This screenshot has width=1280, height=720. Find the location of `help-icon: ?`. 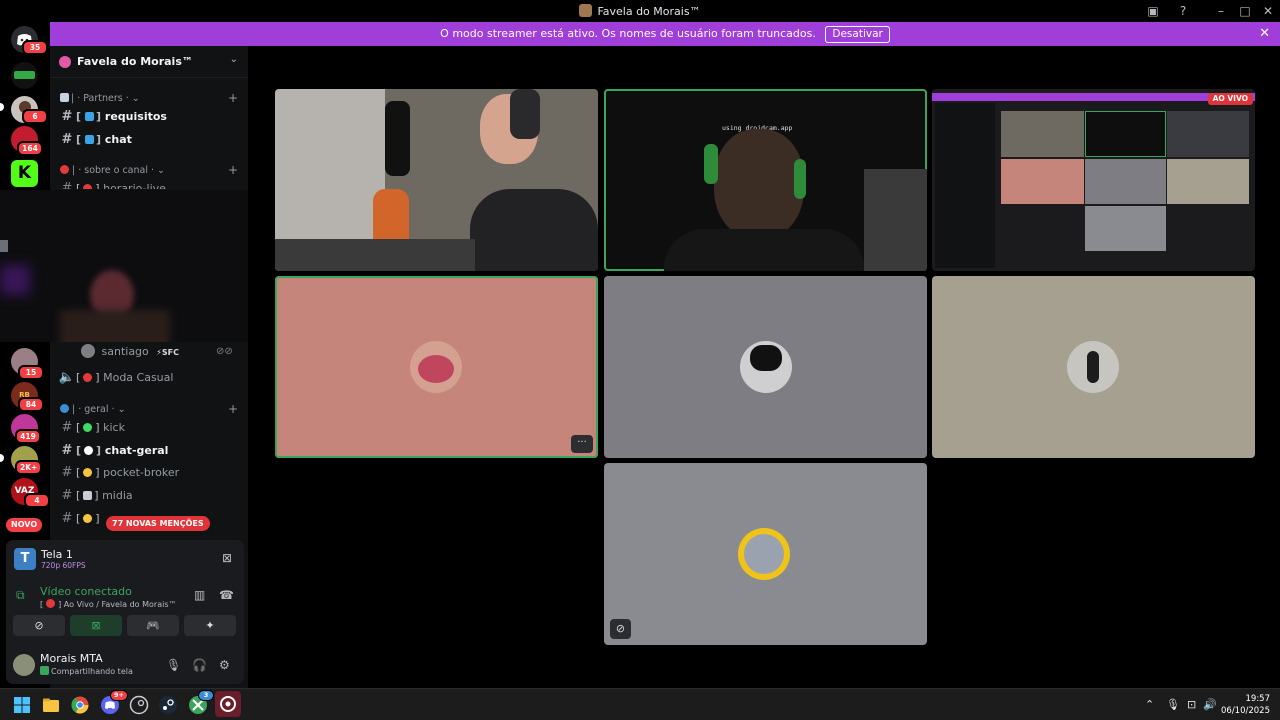

help-icon: ? is located at coordinates (1183, 11).